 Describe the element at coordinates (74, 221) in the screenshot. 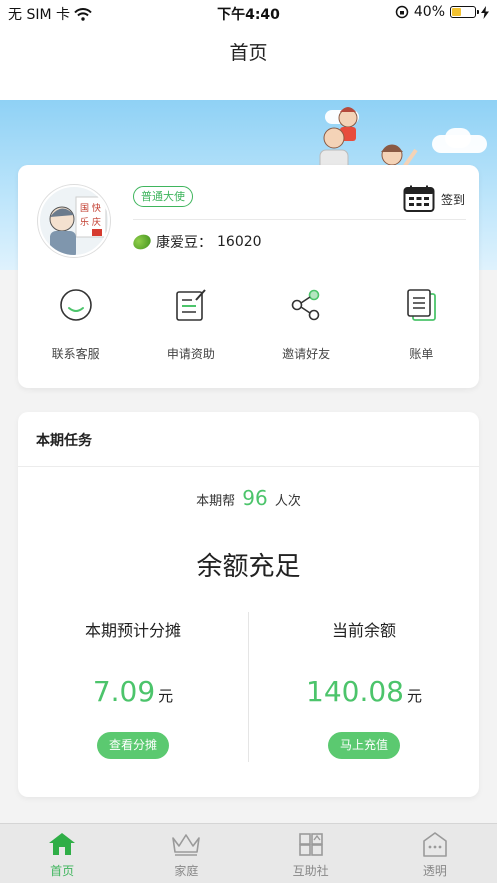

I see `avatar: 国 快 乐 庆` at that location.